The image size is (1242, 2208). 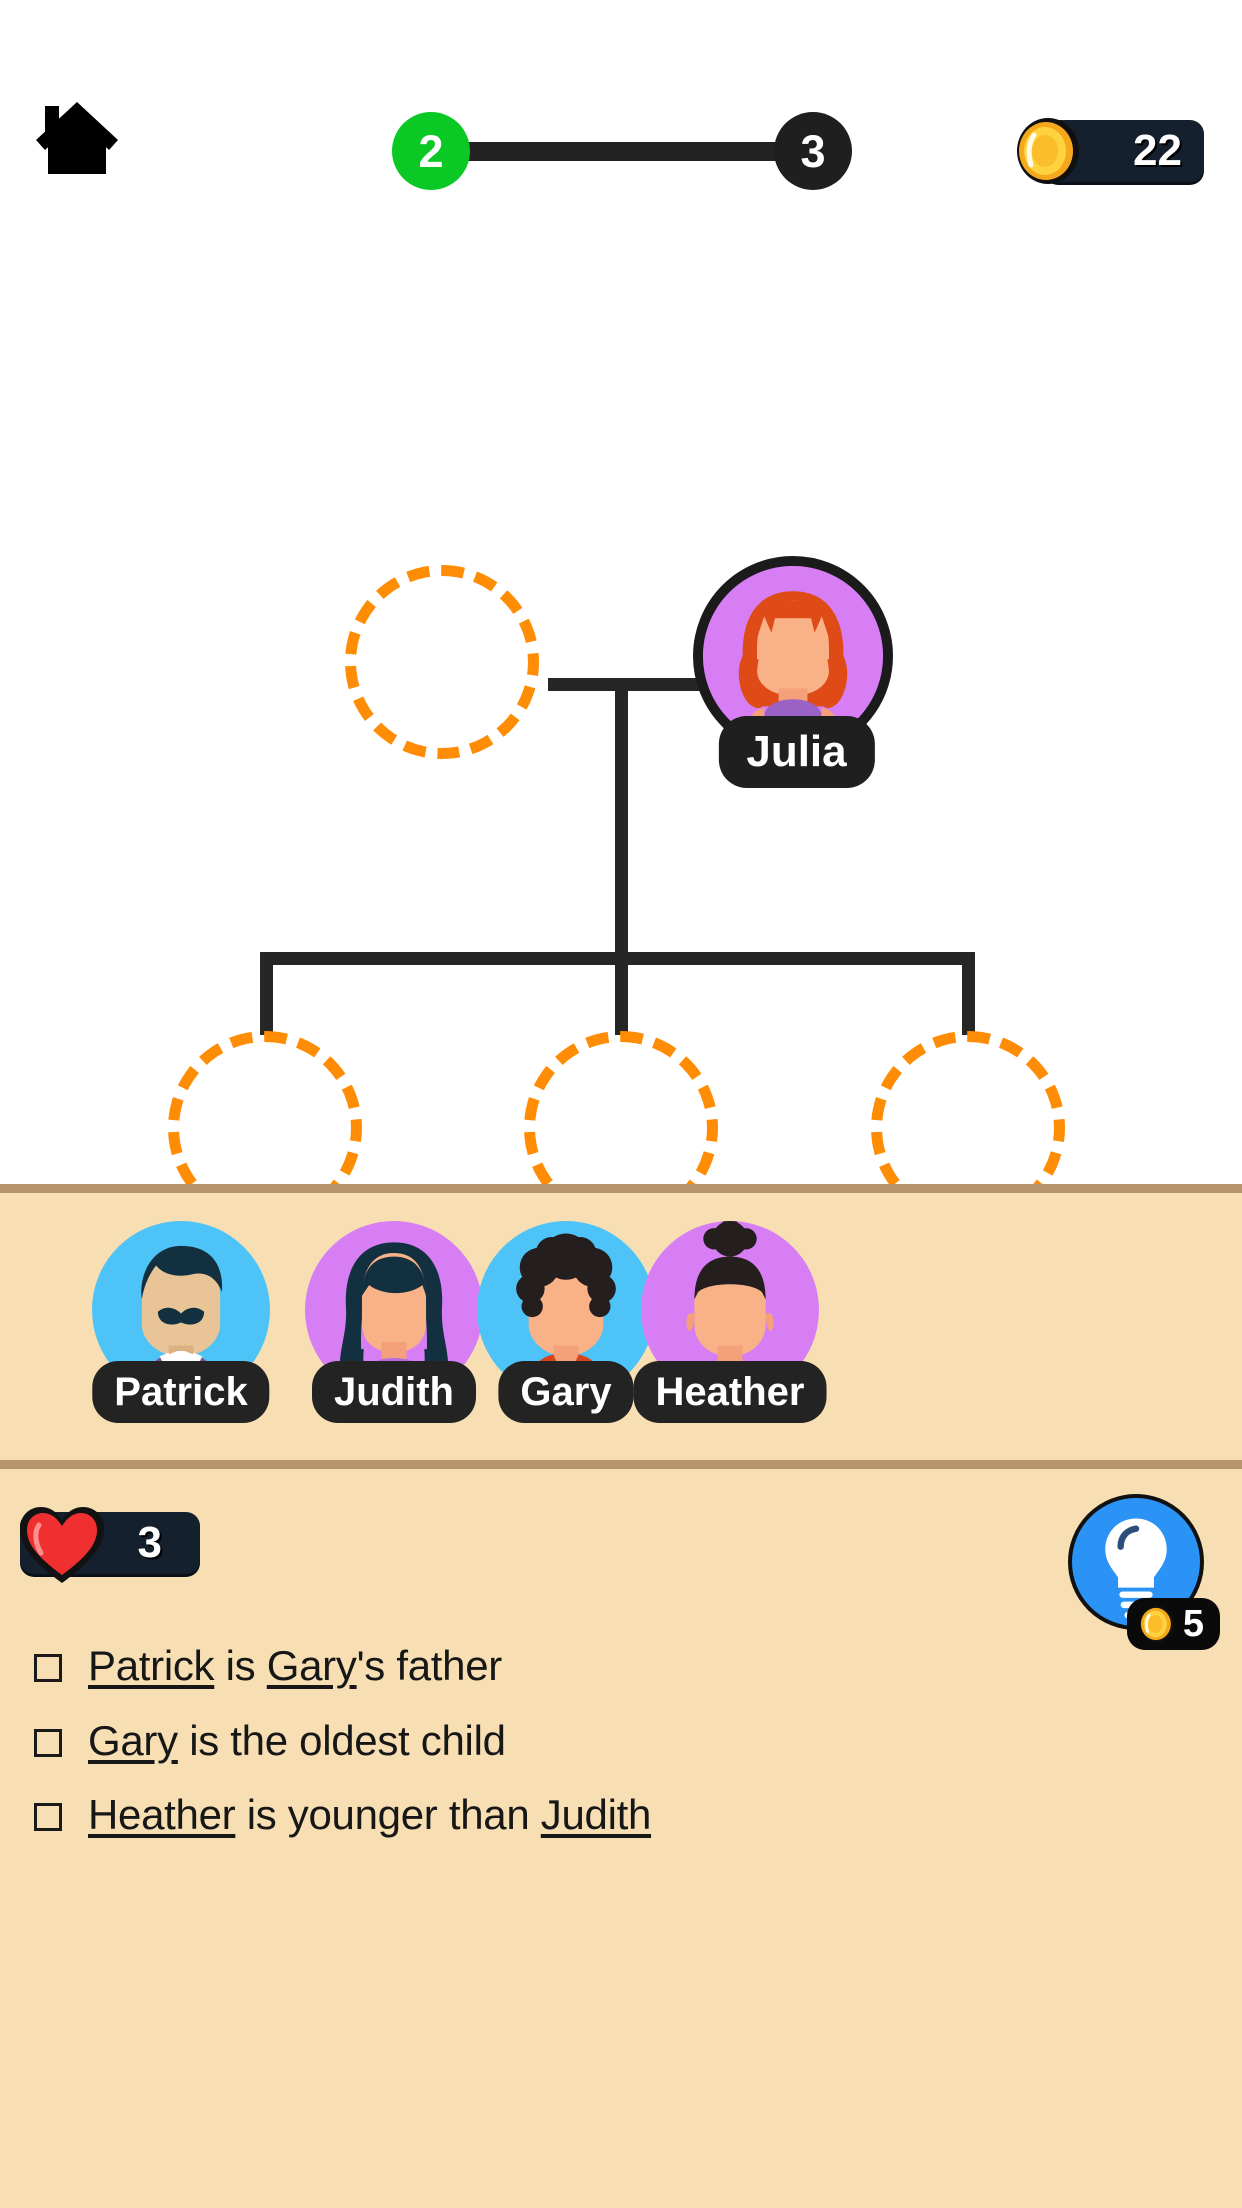 I want to click on level-progress-indicator: 2 3, so click(x=622, y=151).